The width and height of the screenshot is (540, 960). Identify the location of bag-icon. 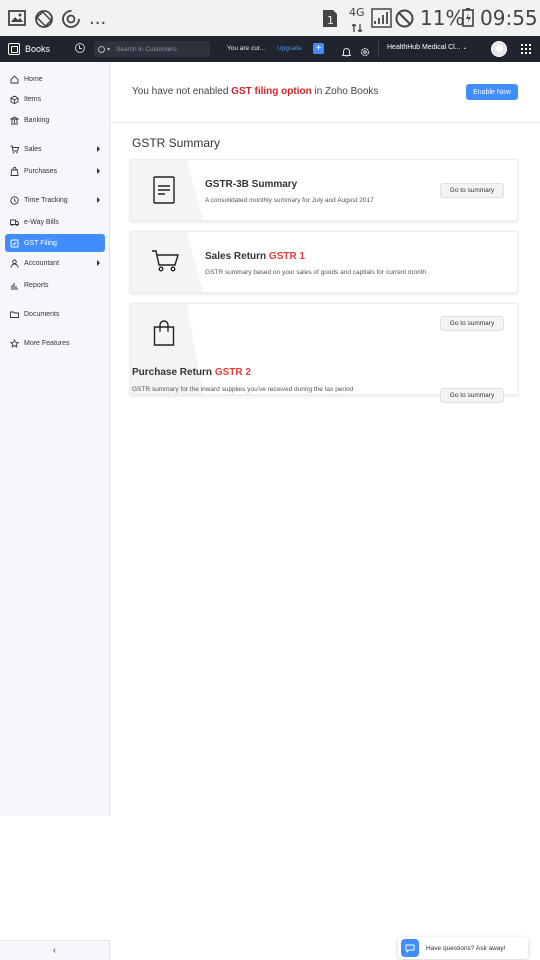
(14, 171).